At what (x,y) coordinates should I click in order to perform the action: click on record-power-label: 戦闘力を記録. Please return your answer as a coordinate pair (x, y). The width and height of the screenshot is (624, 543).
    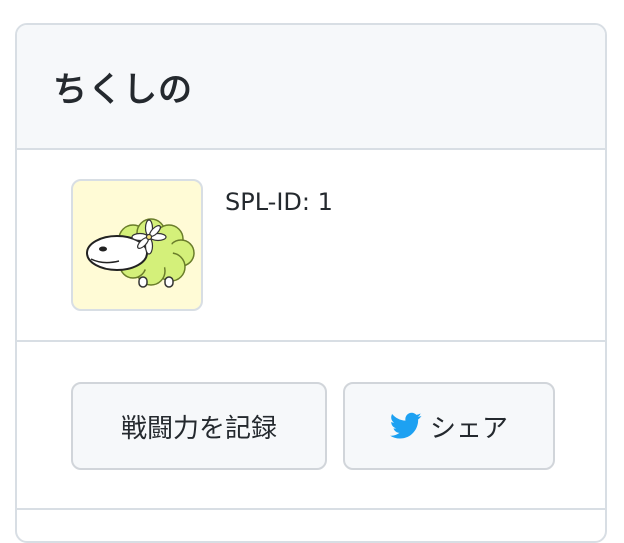
    Looking at the image, I should click on (198, 428).